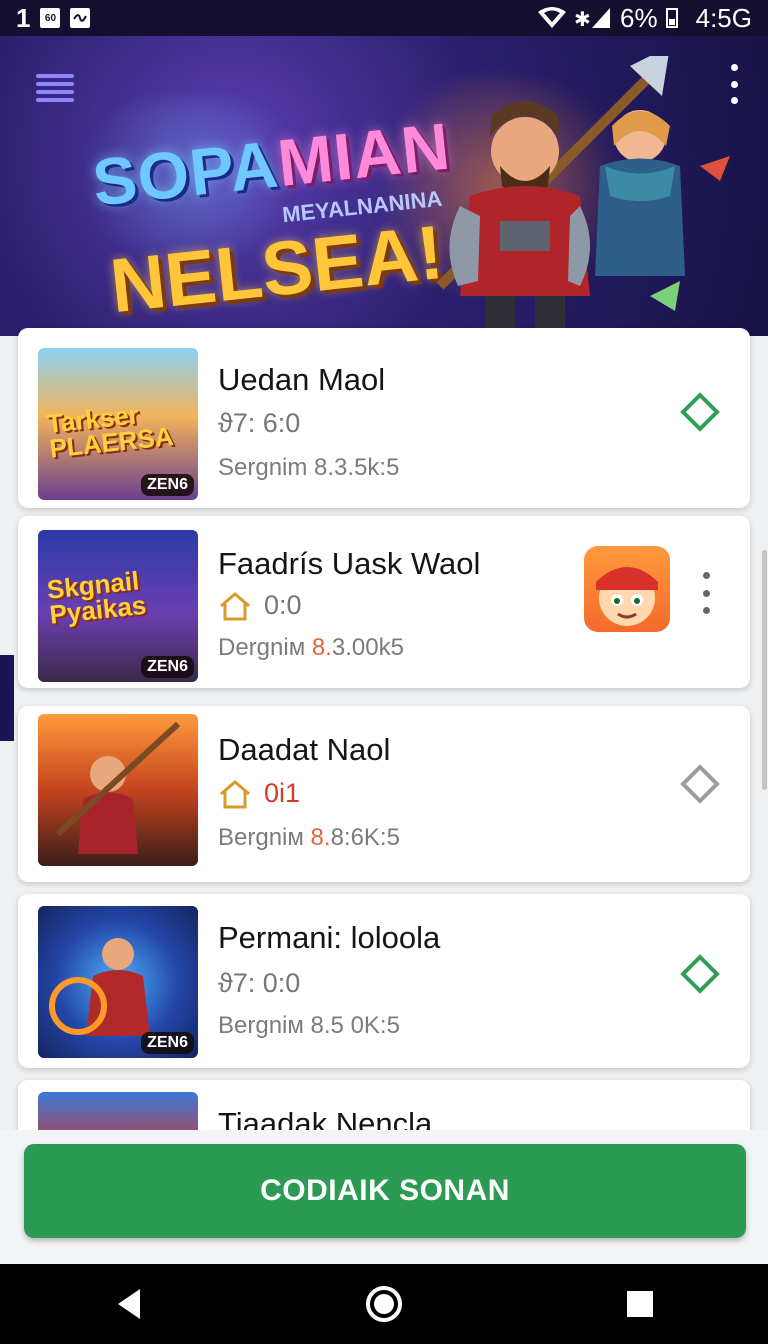  What do you see at coordinates (304, 749) in the screenshot?
I see `item-title: Daadat Naol` at bounding box center [304, 749].